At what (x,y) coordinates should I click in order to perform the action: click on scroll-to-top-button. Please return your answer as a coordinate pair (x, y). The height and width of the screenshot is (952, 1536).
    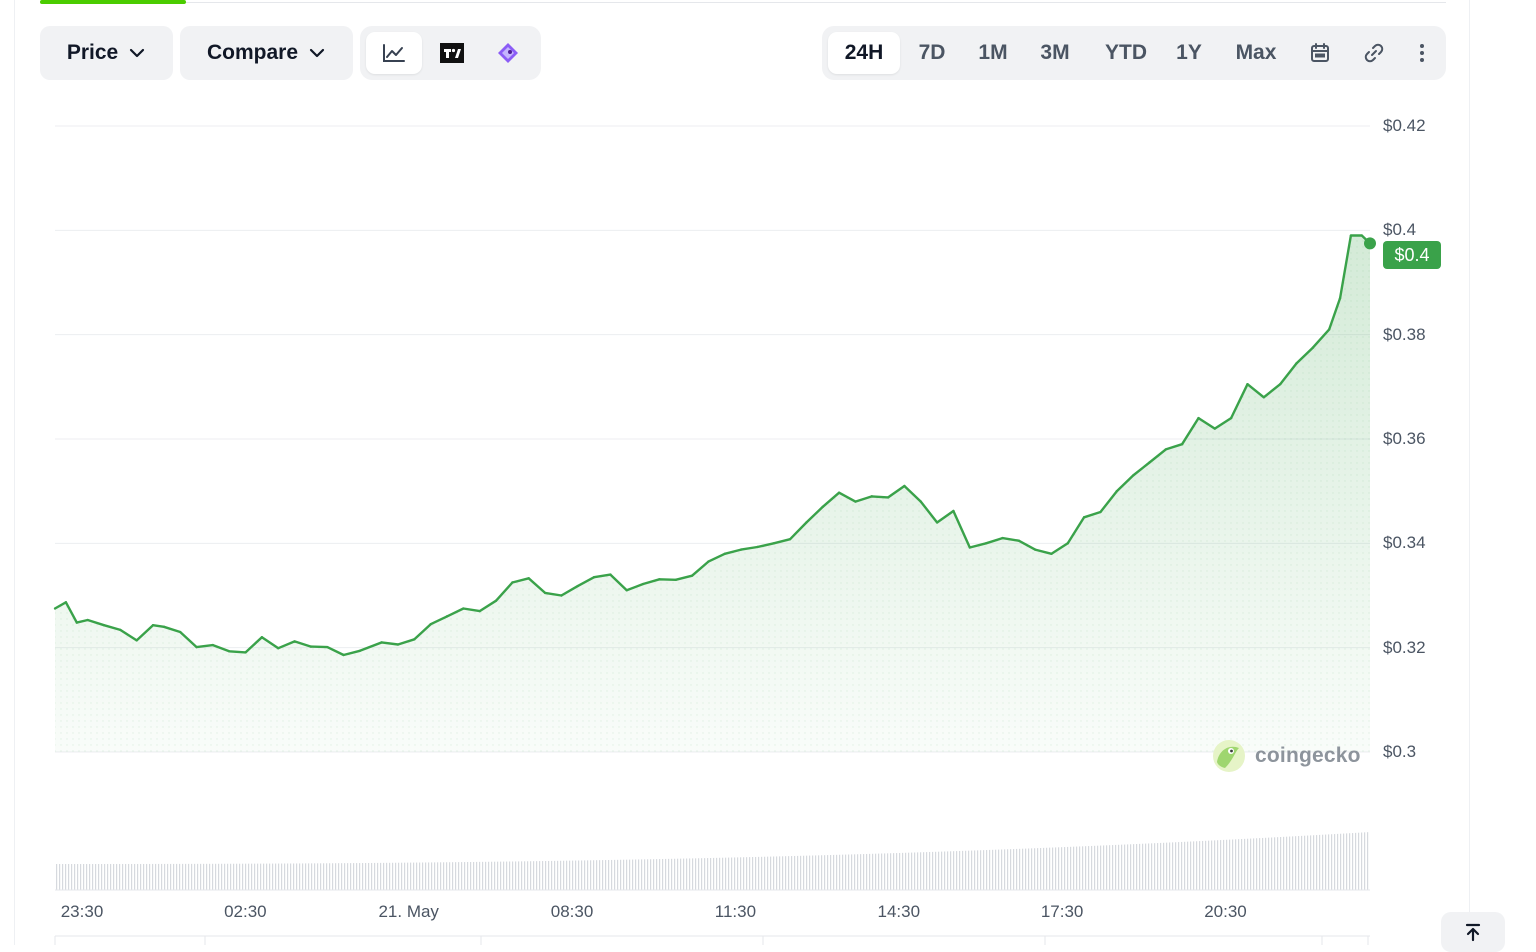
    Looking at the image, I should click on (1473, 932).